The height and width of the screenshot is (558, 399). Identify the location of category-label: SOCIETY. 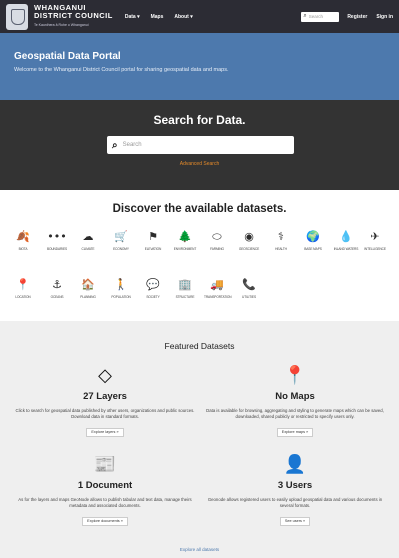
(153, 297).